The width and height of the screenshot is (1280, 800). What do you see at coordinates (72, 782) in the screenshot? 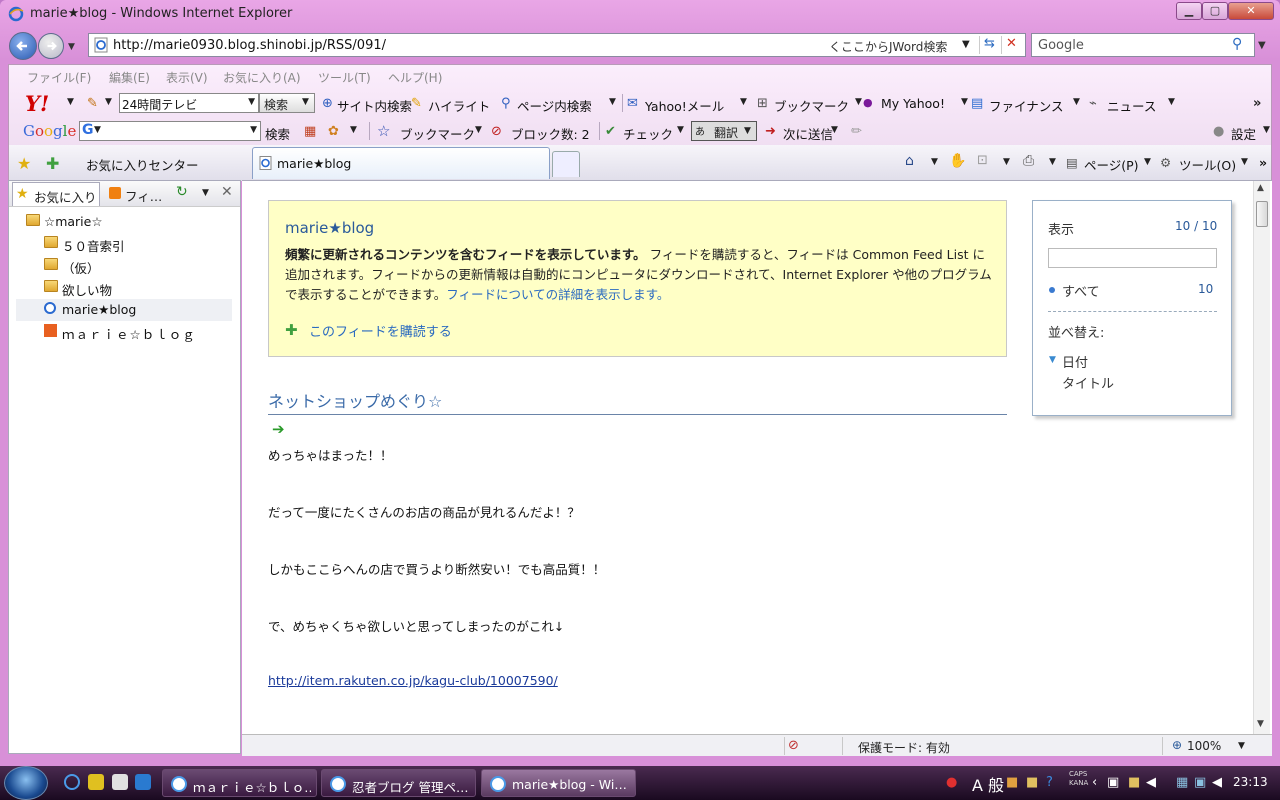
I see `ie-quicklaunch-icon` at bounding box center [72, 782].